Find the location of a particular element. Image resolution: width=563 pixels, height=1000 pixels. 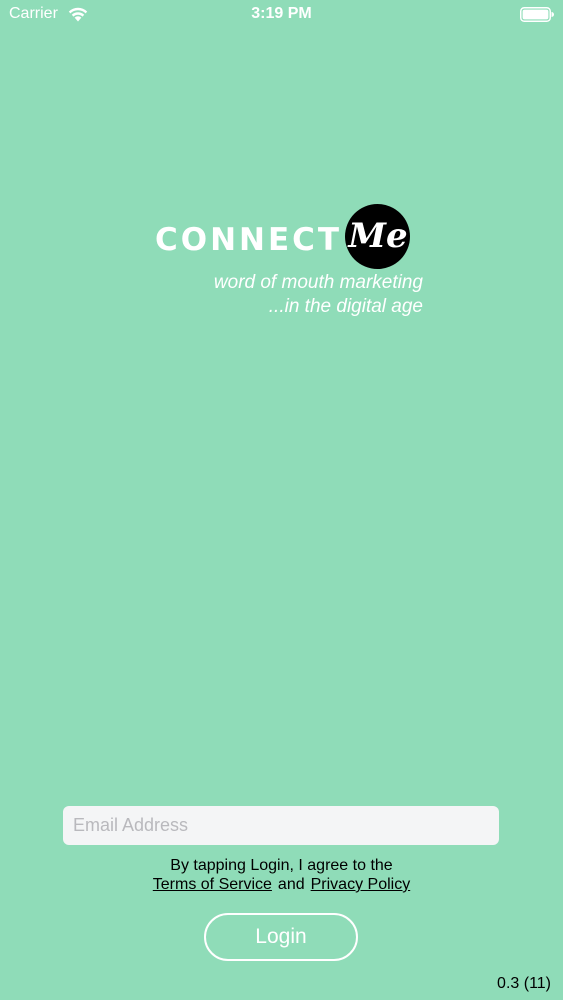

battery-icon is located at coordinates (537, 14).